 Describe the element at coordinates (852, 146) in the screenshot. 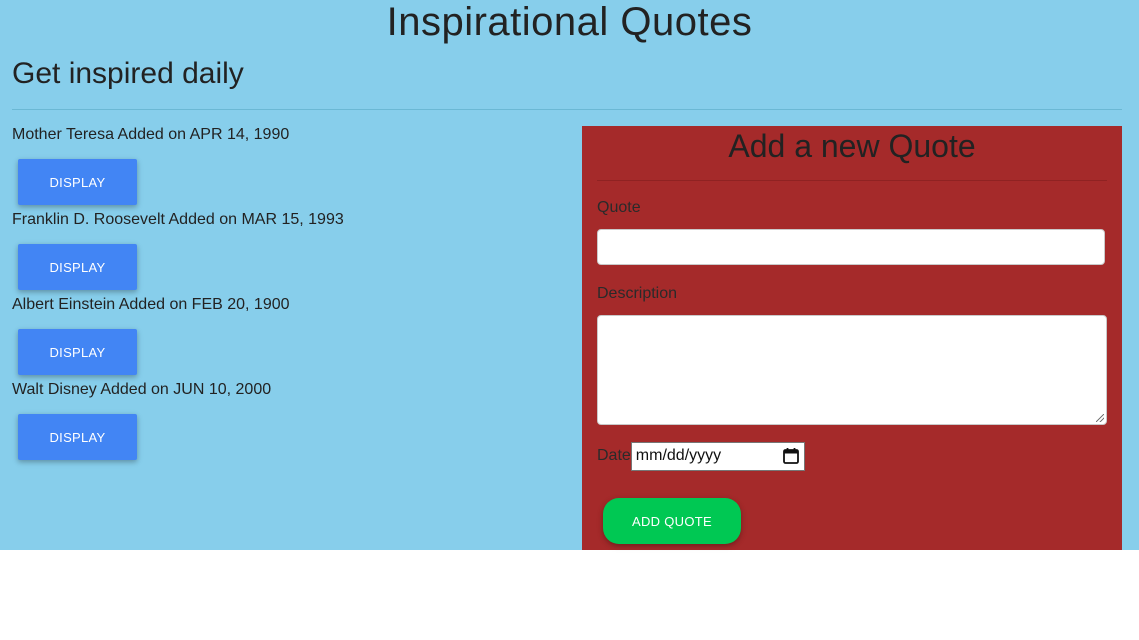

I see `form-title: Add a new Quote` at that location.